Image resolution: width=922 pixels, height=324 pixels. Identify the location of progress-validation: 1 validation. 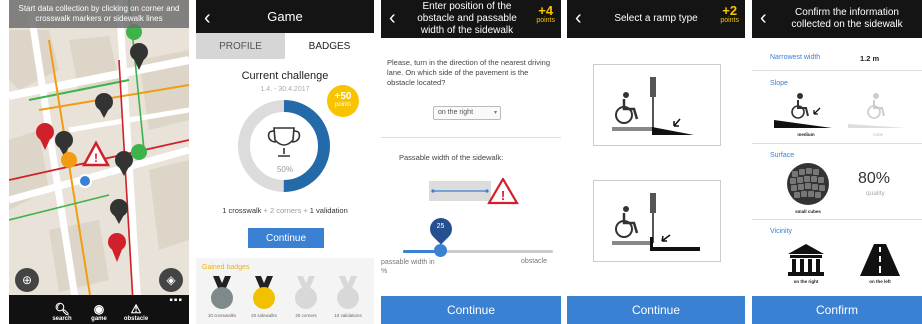
(328, 210).